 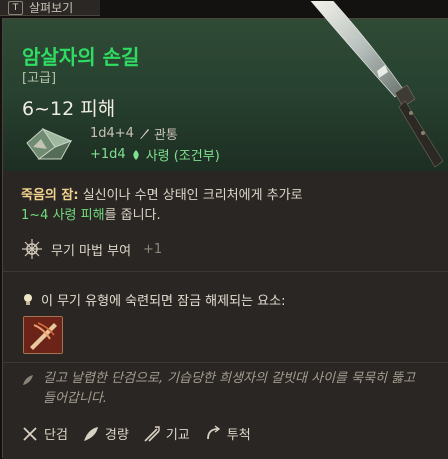 I want to click on examine-hotkey: T, so click(x=15, y=7).